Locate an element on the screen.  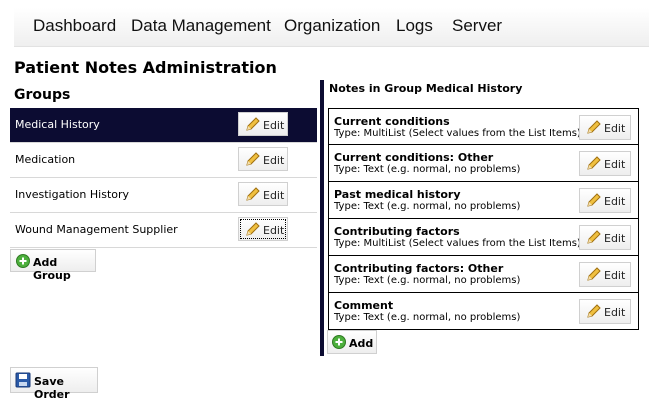
note-name: Comment is located at coordinates (364, 305).